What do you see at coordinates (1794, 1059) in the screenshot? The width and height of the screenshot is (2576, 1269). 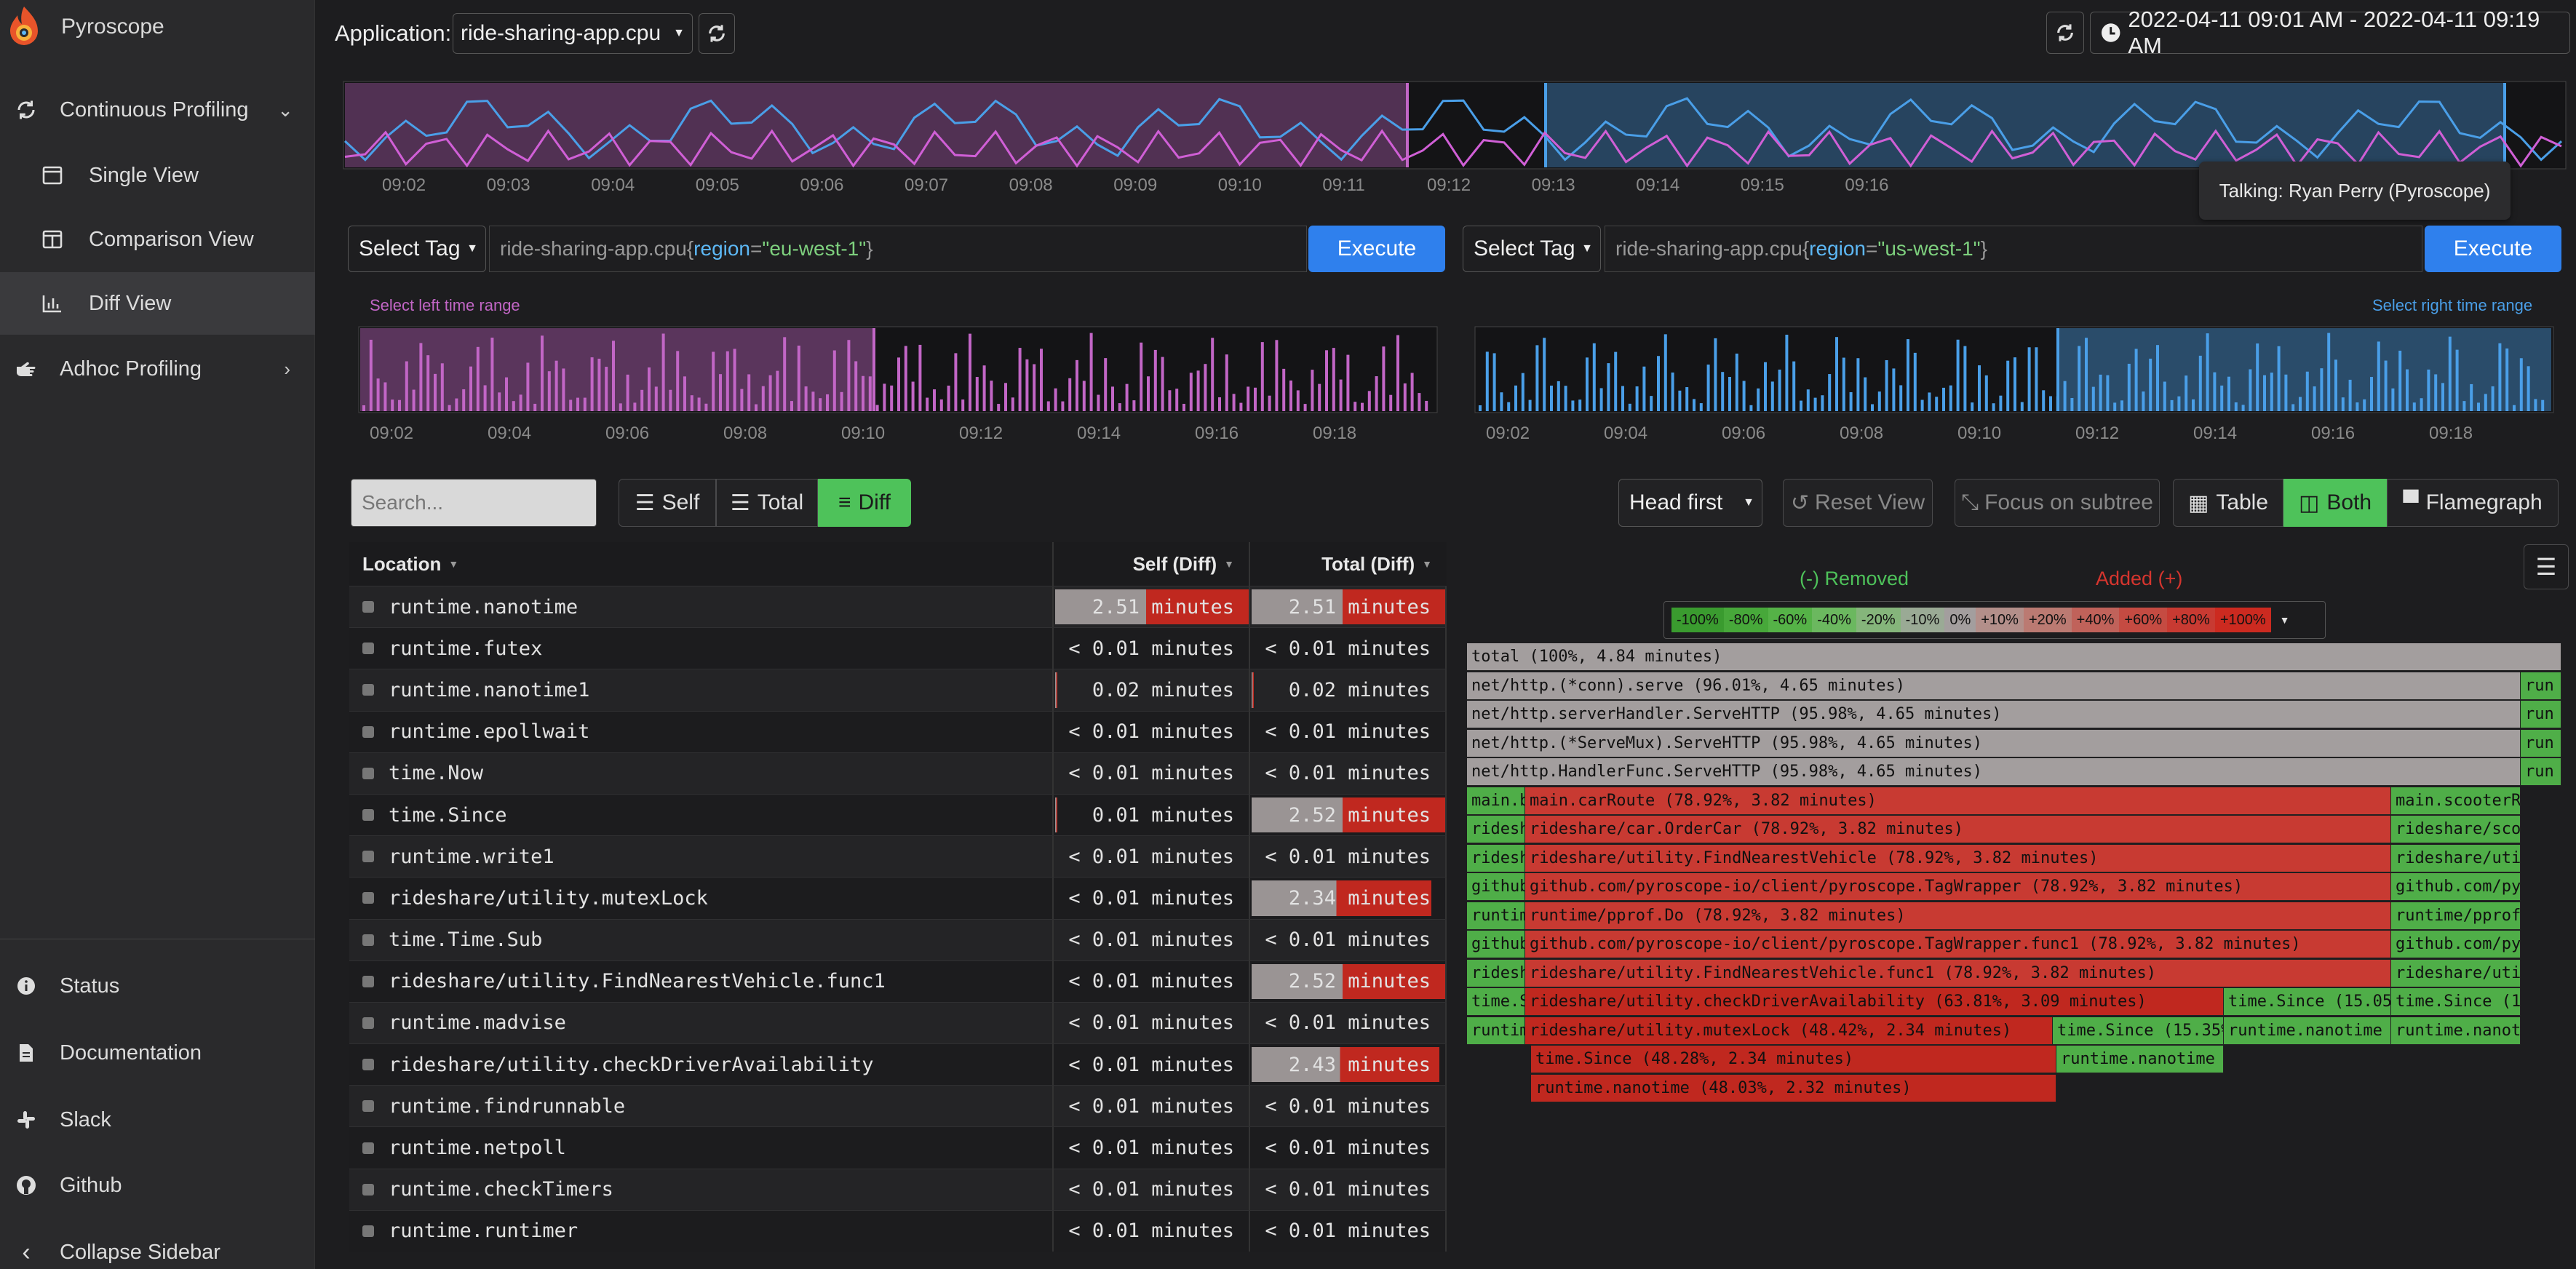 I see `flamegraph-node: time.Since (48.28%, 2.34 minutes)` at bounding box center [1794, 1059].